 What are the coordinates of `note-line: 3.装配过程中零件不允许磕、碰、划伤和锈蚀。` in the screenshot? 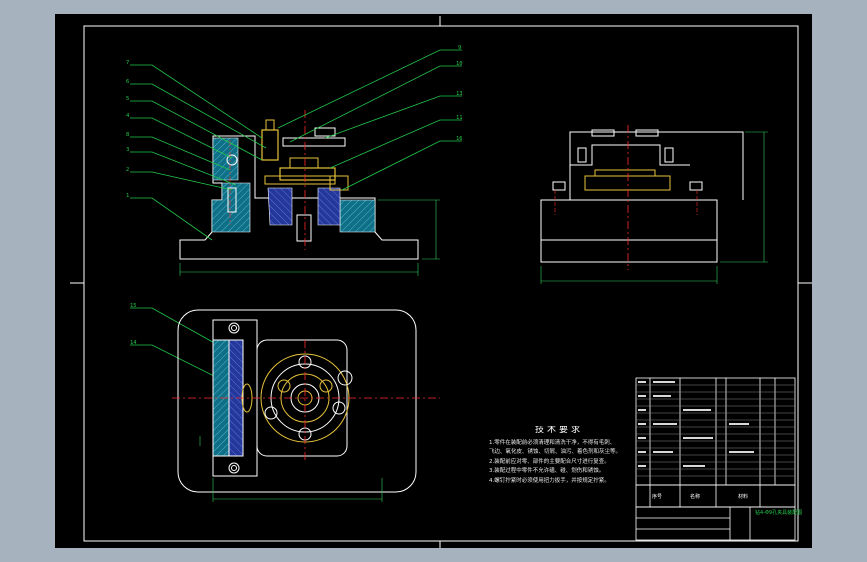 It's located at (547, 471).